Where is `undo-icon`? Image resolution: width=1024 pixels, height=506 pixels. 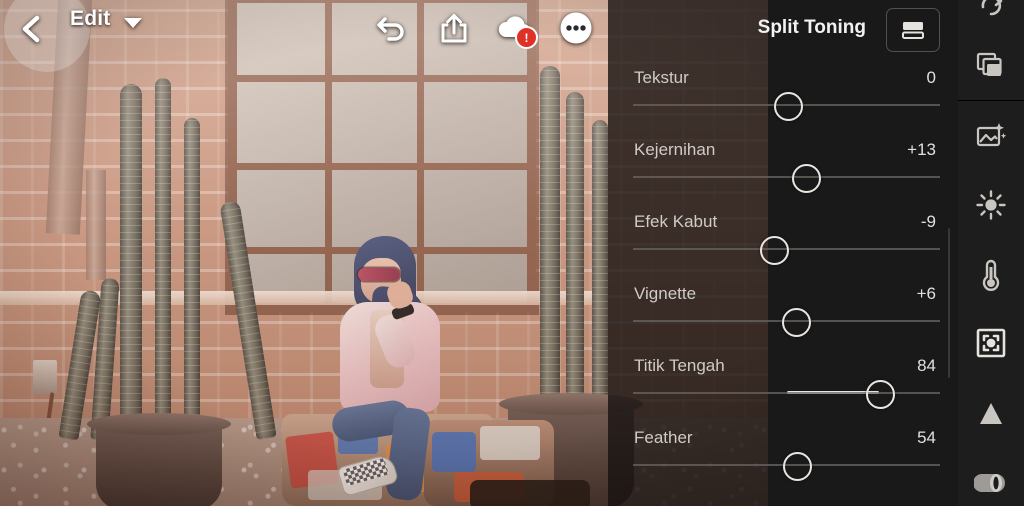 undo-icon is located at coordinates (390, 29).